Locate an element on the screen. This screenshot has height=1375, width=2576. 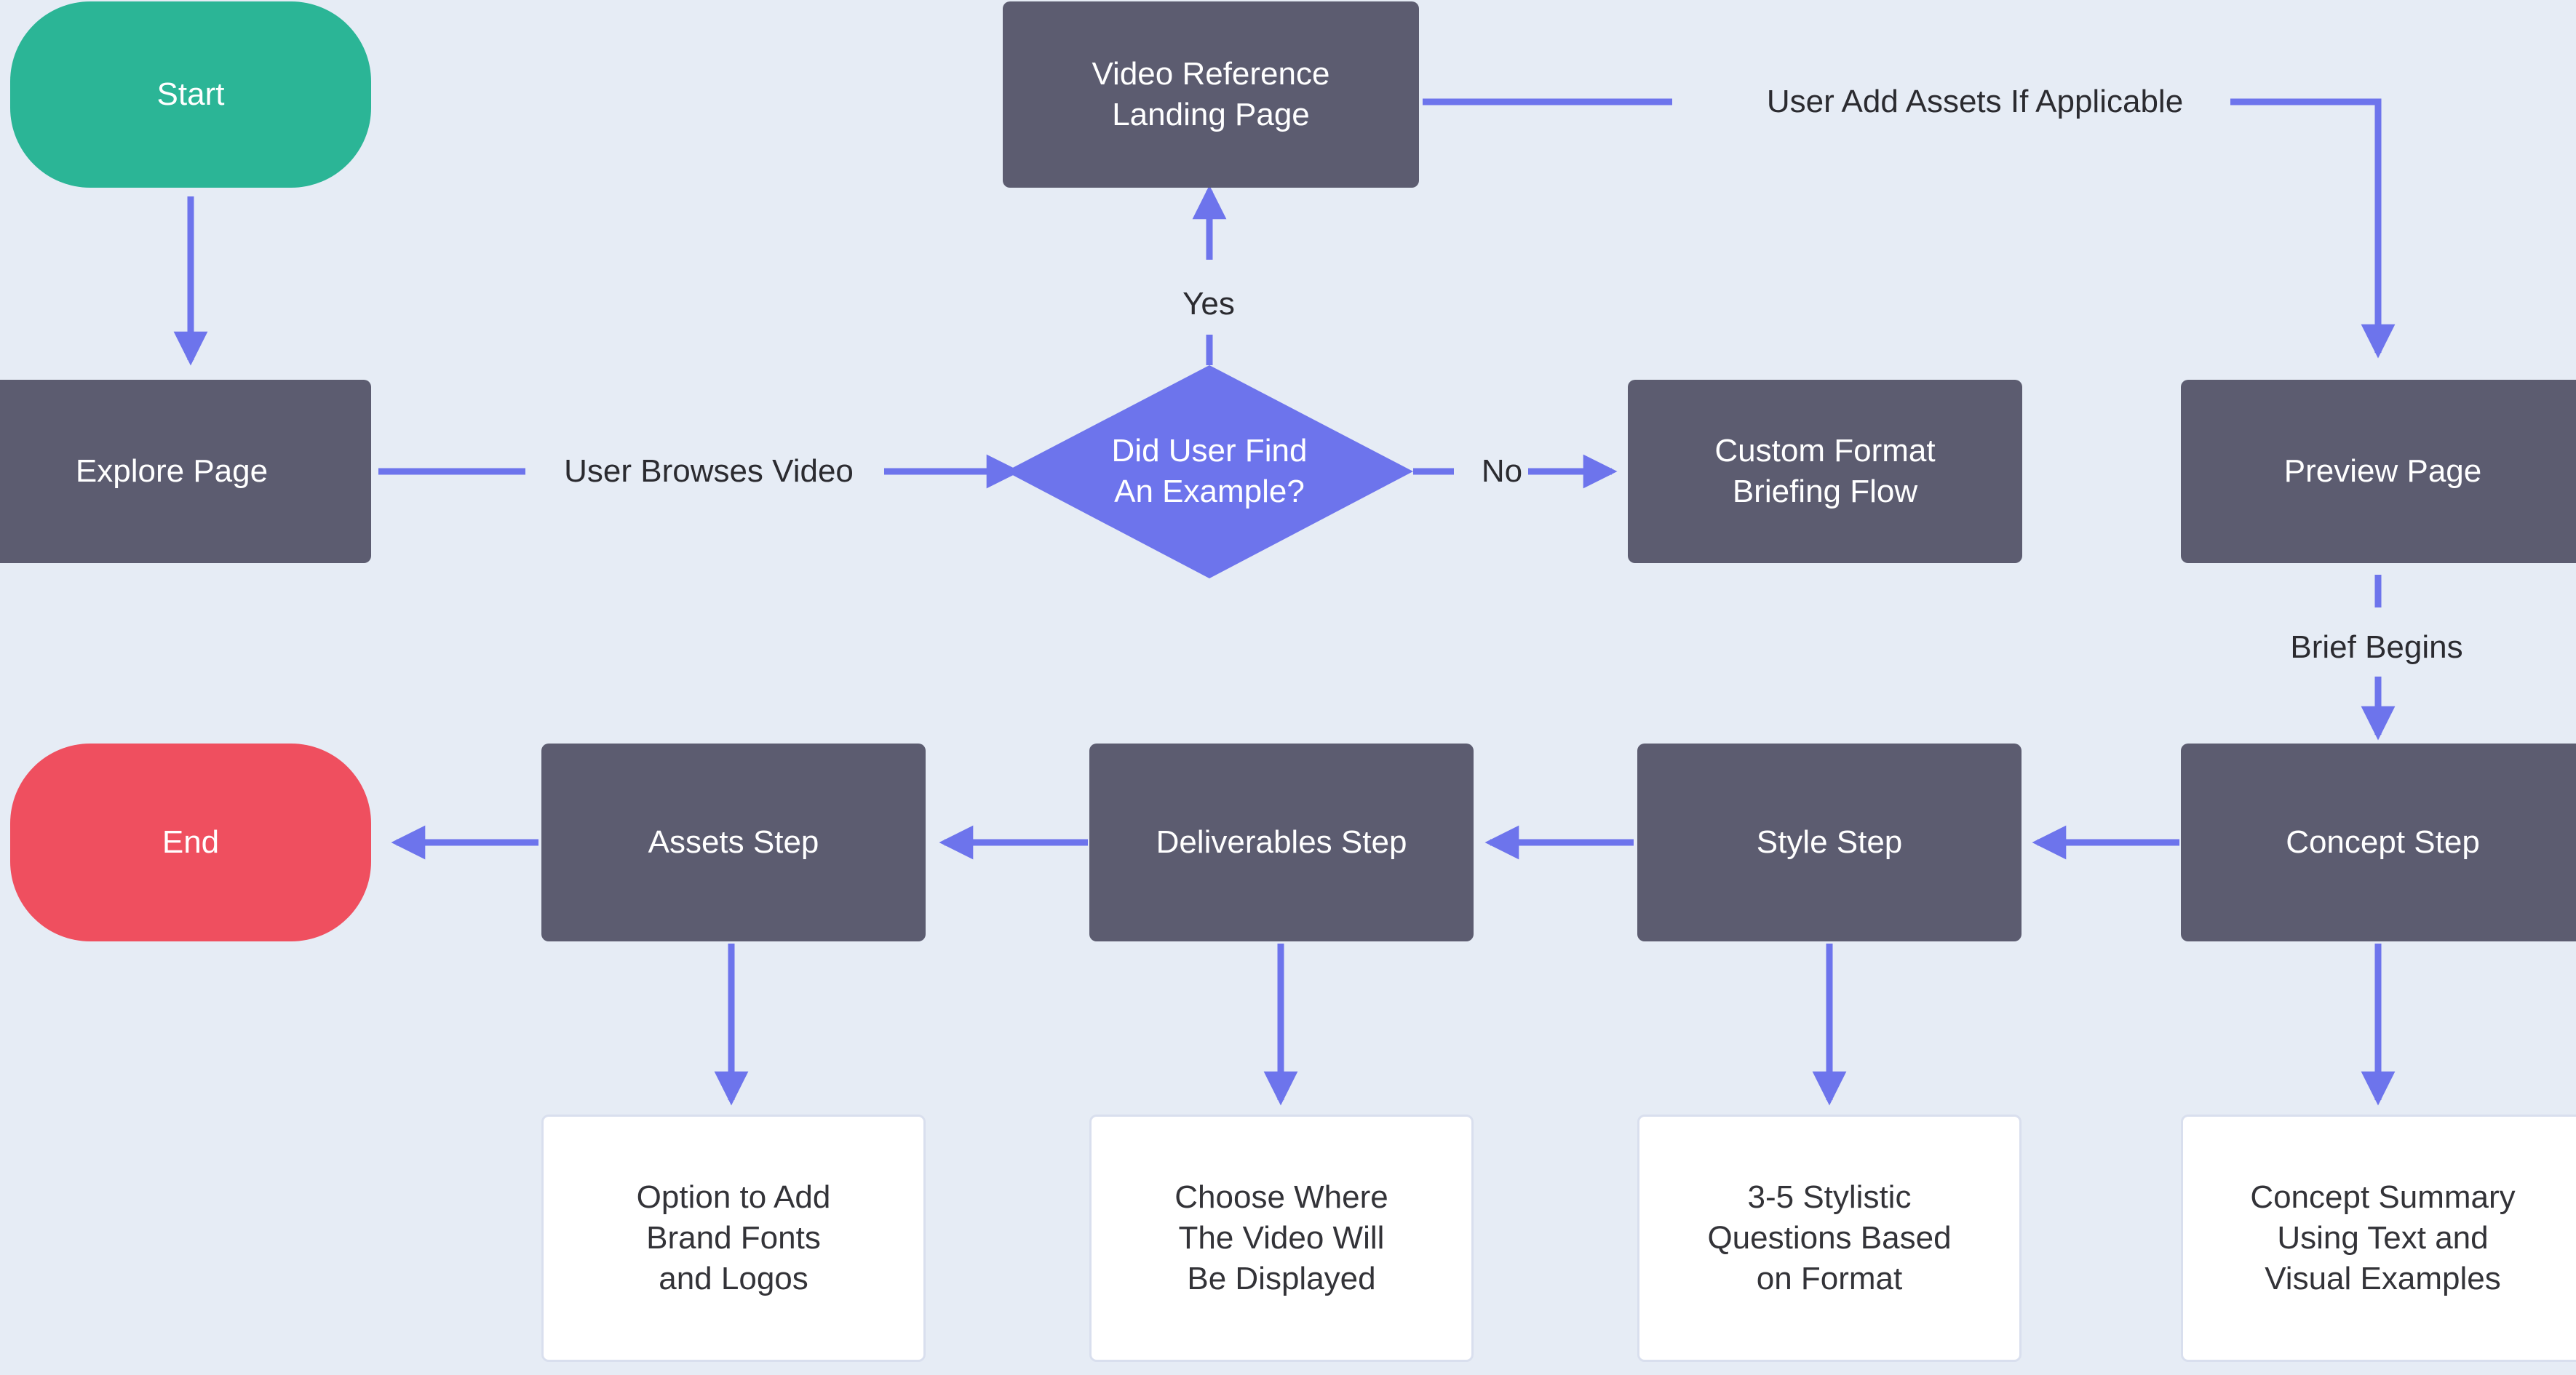
edge-label-no: No is located at coordinates (1502, 471).